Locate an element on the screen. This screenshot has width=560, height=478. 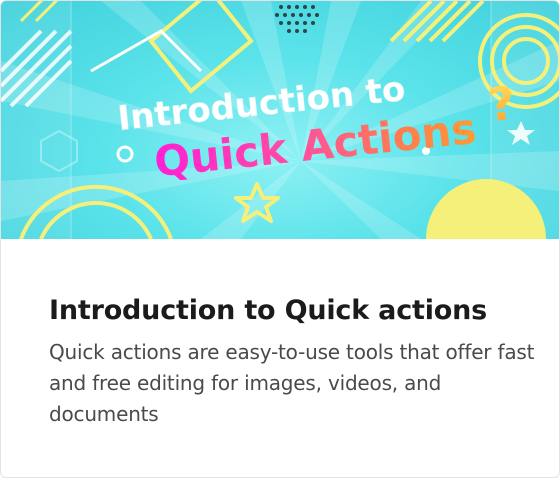
card-title: Introduction to Quick actions is located at coordinates (290, 311).